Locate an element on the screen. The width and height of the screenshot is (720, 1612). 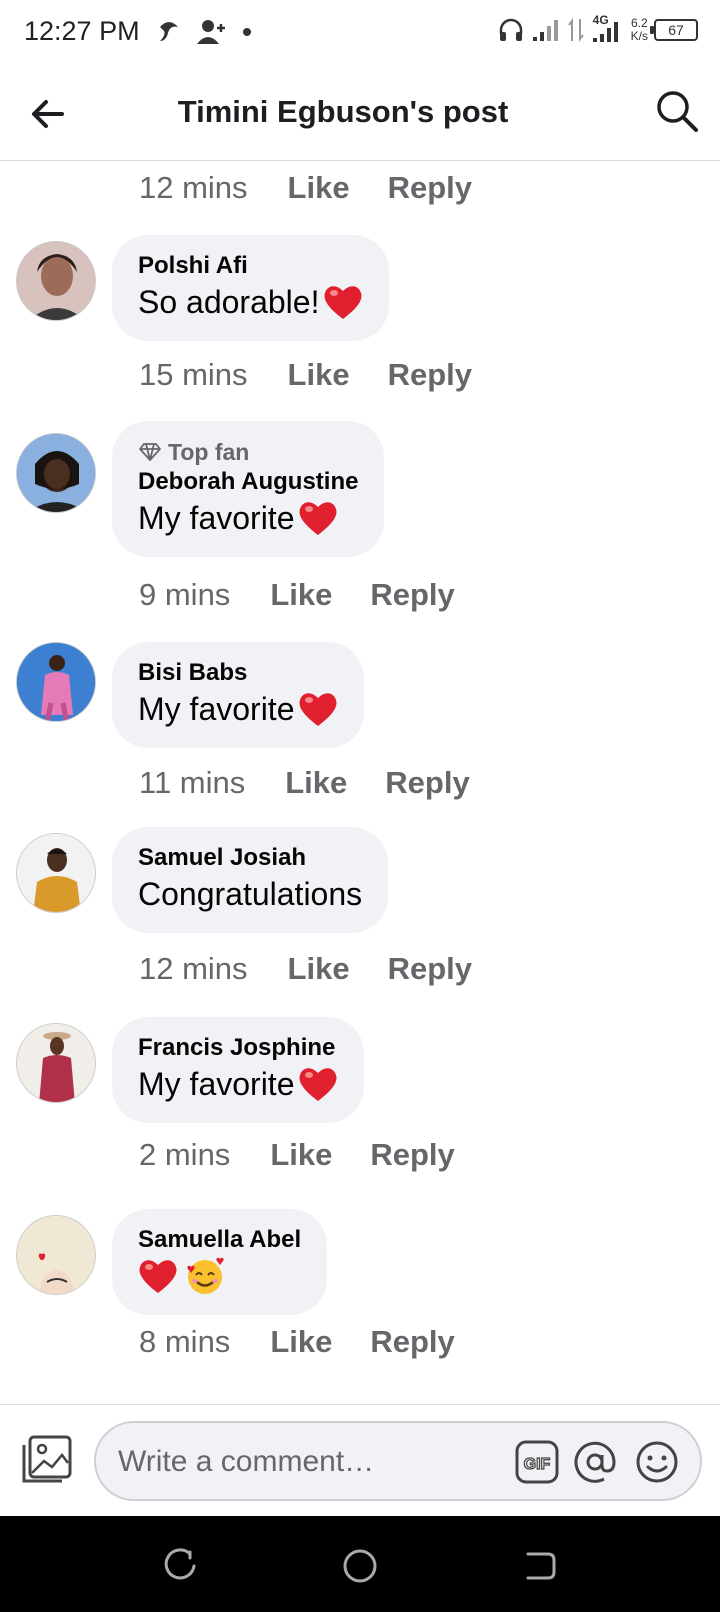
status-right-icons: 4G 6.2 K/s 67 is located at coordinates (597, 28).